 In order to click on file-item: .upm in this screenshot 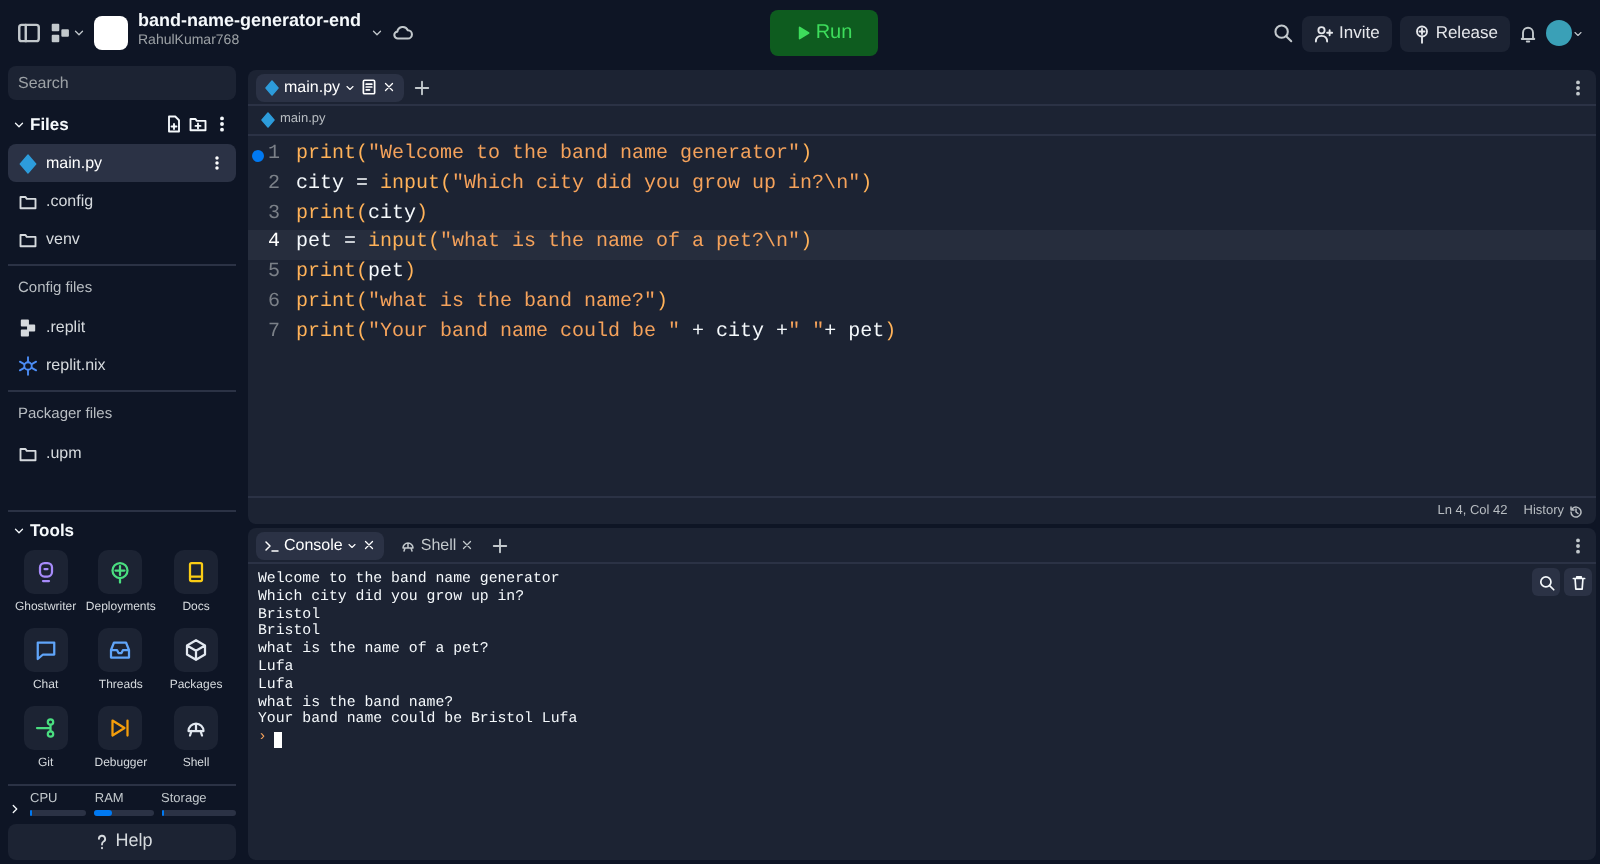, I will do `click(122, 453)`.